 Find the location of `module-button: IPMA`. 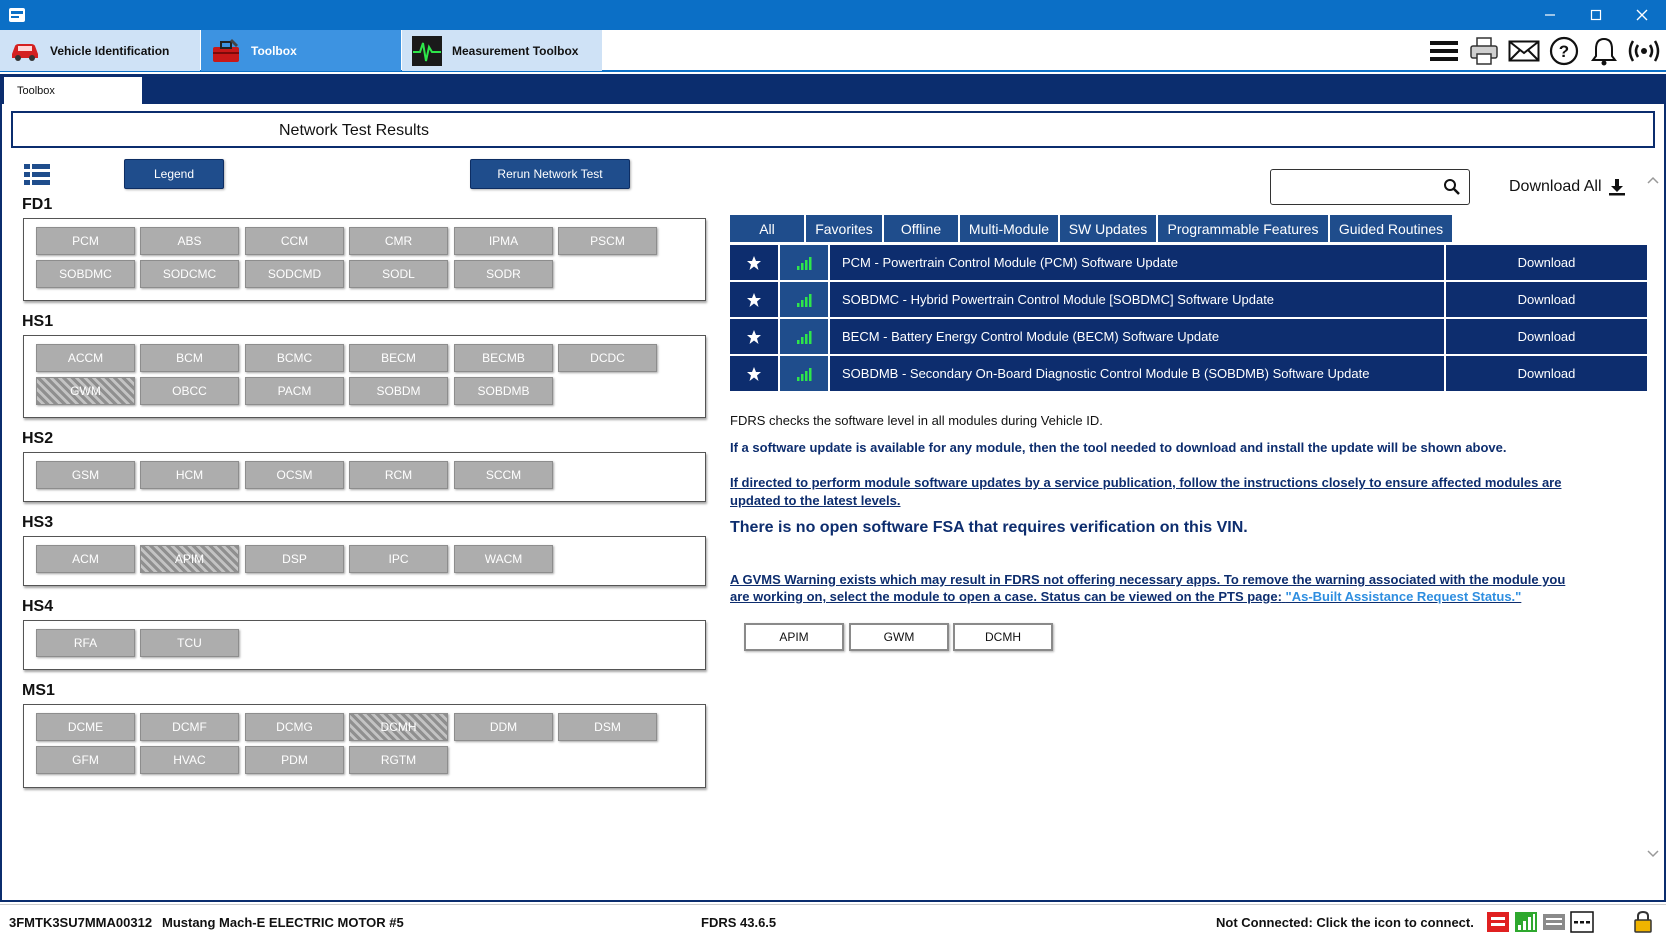

module-button: IPMA is located at coordinates (503, 241).